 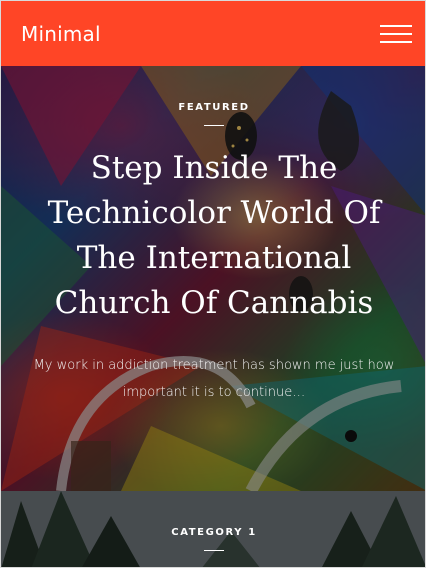 What do you see at coordinates (61, 34) in the screenshot?
I see `site-logo: Minimal` at bounding box center [61, 34].